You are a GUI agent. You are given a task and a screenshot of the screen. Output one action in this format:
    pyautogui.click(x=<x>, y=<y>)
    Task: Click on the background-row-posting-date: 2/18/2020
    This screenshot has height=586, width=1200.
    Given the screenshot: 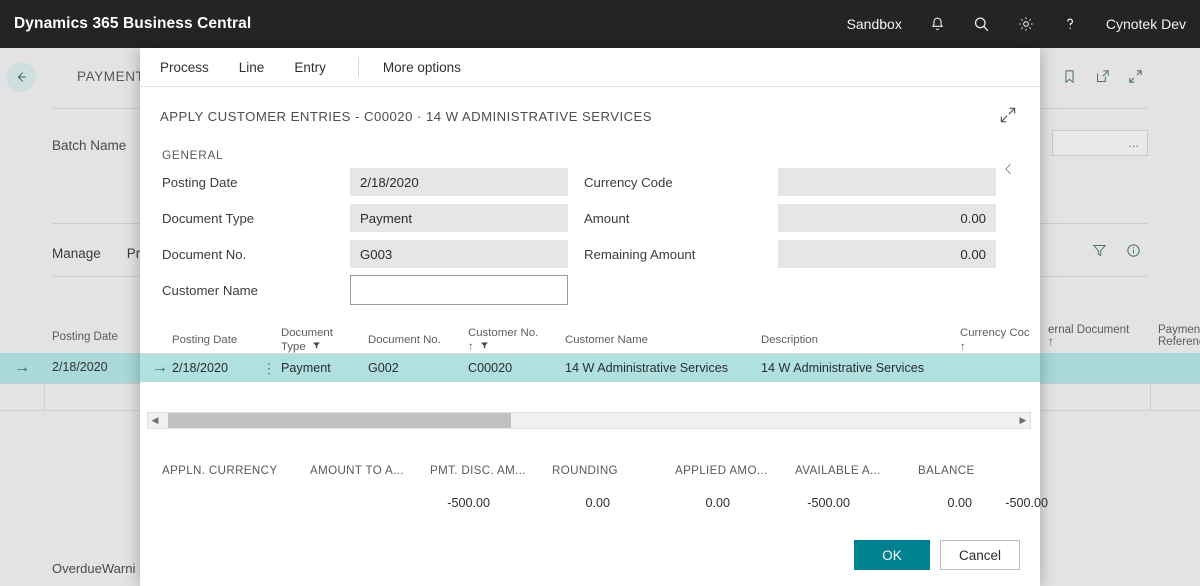 What is the action you would take?
    pyautogui.click(x=80, y=367)
    